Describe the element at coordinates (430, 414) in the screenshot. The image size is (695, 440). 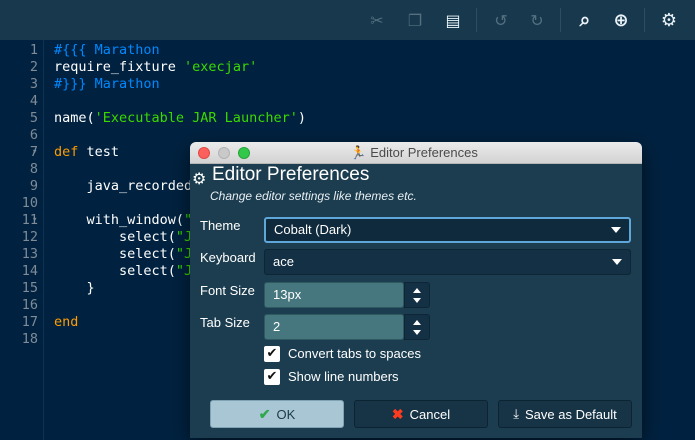
I see `cancel-button-label: Cancel` at that location.